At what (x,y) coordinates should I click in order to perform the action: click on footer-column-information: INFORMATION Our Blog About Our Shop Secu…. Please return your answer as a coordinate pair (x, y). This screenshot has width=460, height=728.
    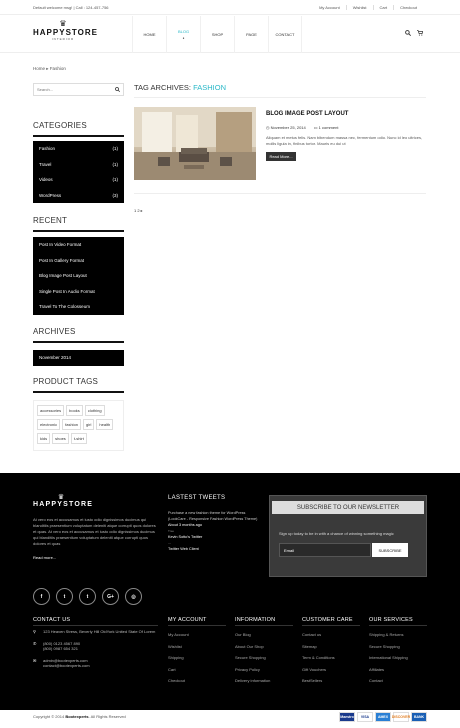
    Looking at the image, I should click on (264, 652).